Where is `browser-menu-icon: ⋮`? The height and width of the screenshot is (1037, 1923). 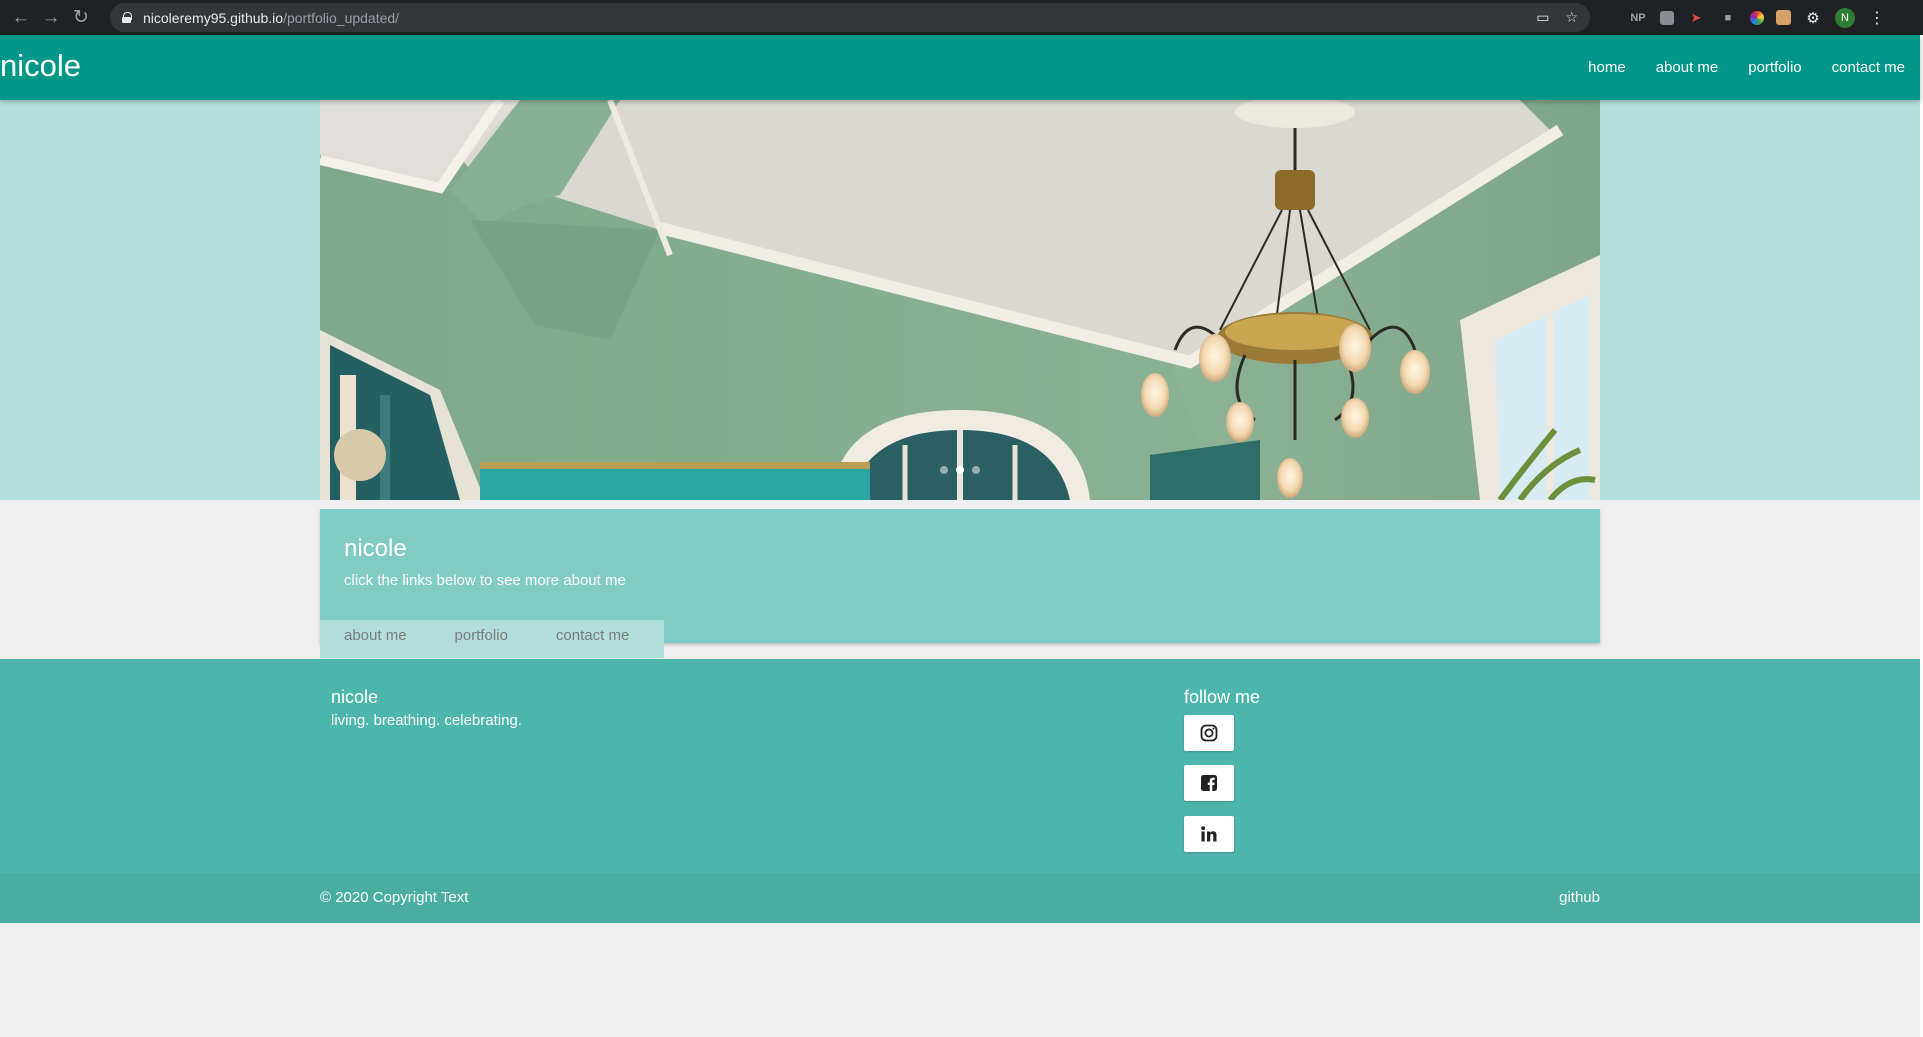 browser-menu-icon: ⋮ is located at coordinates (1877, 18).